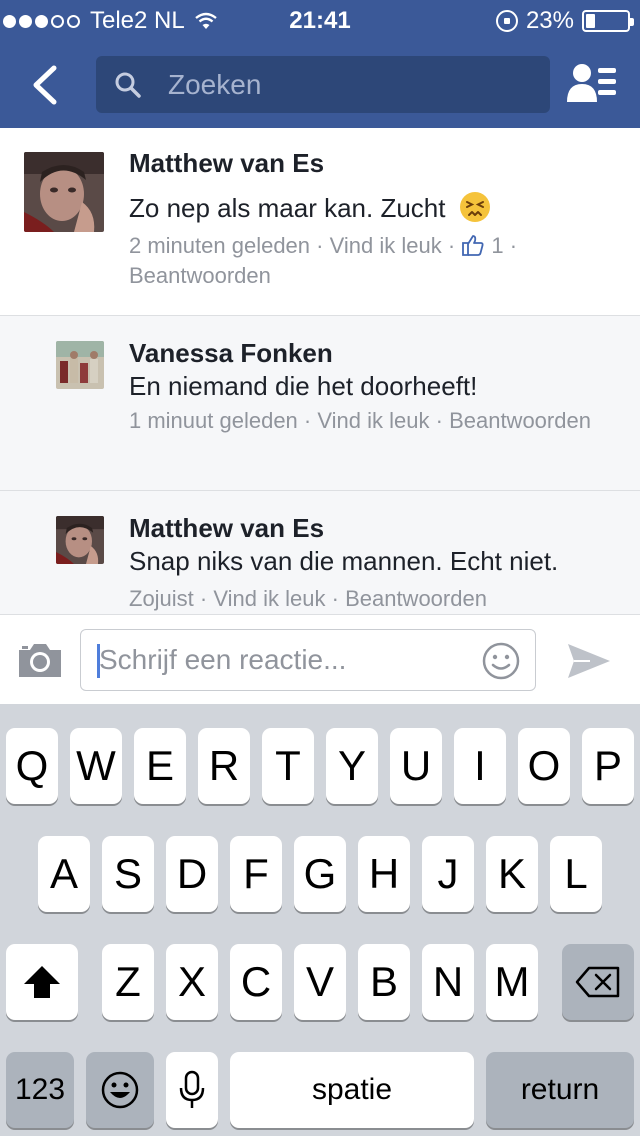 Image resolution: width=640 pixels, height=1136 pixels. Describe the element at coordinates (591, 21) in the screenshot. I see `battery-level` at that location.